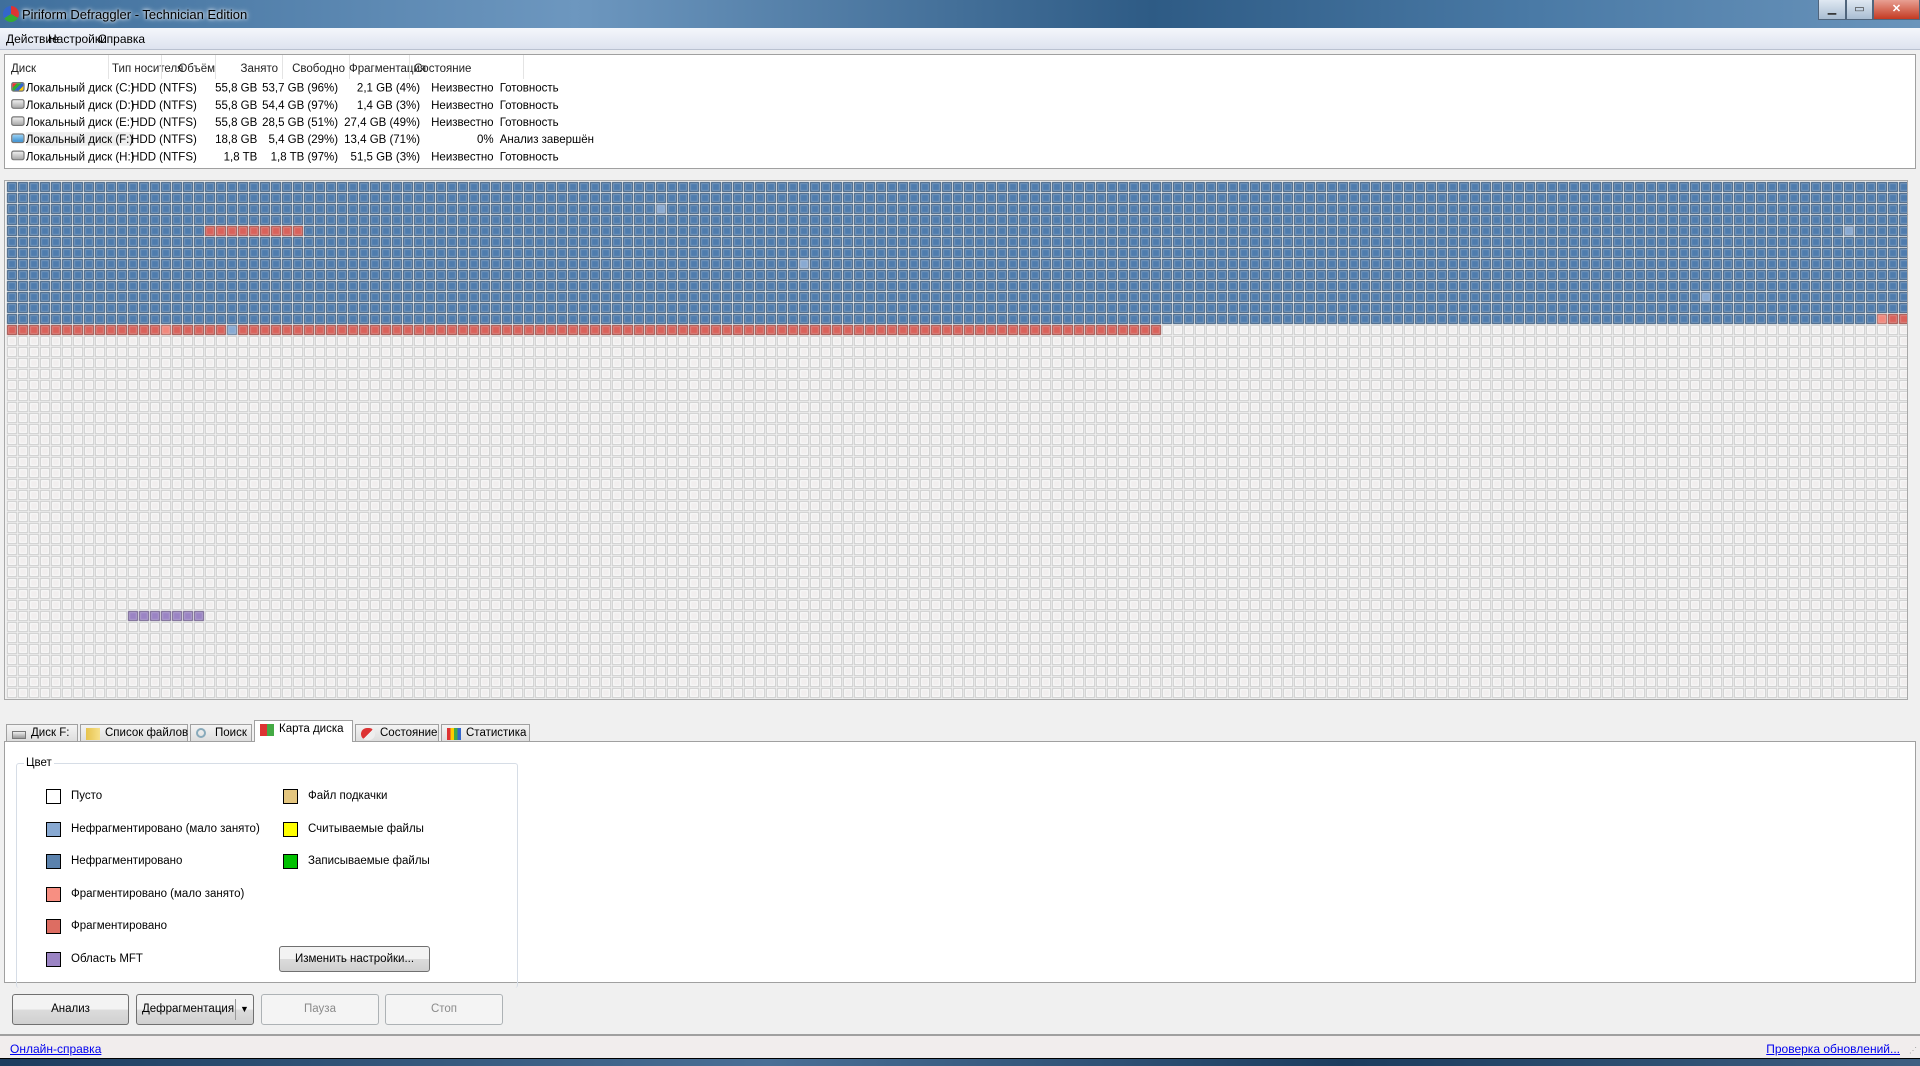 This screenshot has width=1920, height=1066. What do you see at coordinates (80, 104) in the screenshot?
I see `drive-name: Локальный диск (D:)` at bounding box center [80, 104].